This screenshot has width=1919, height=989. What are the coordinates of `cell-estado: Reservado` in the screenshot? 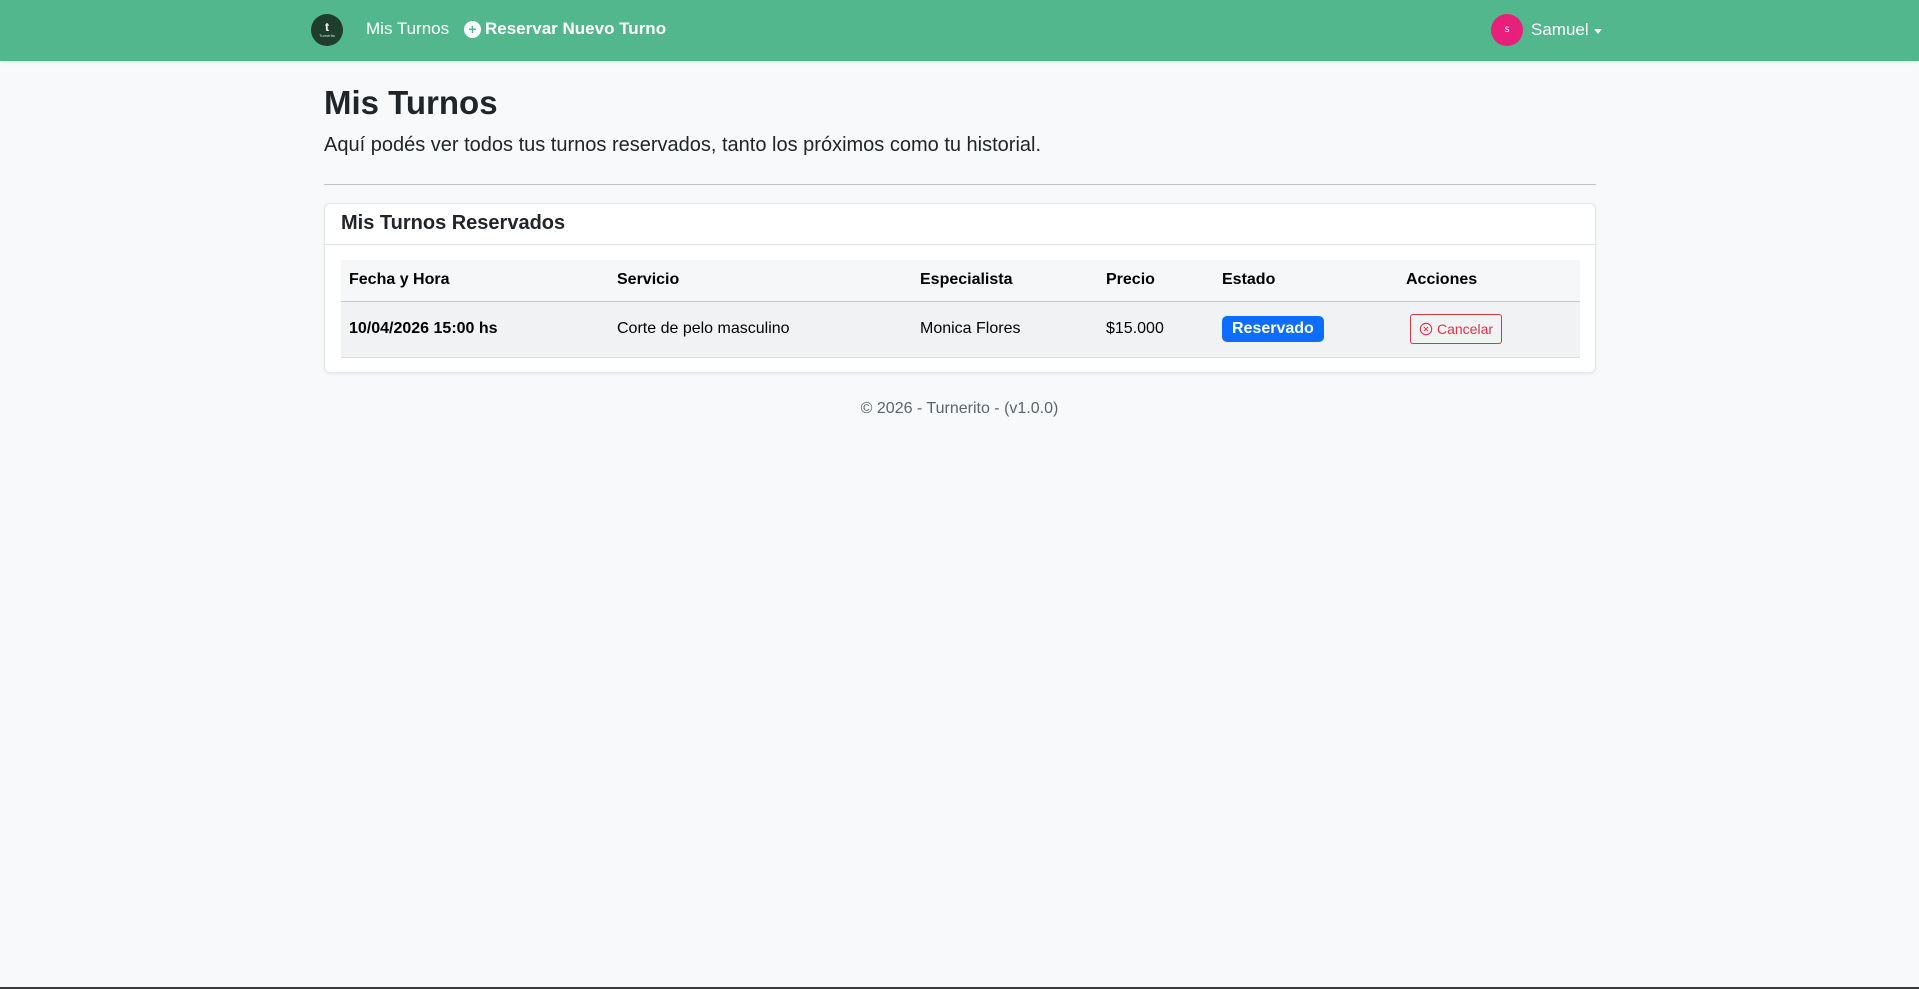 It's located at (1306, 329).